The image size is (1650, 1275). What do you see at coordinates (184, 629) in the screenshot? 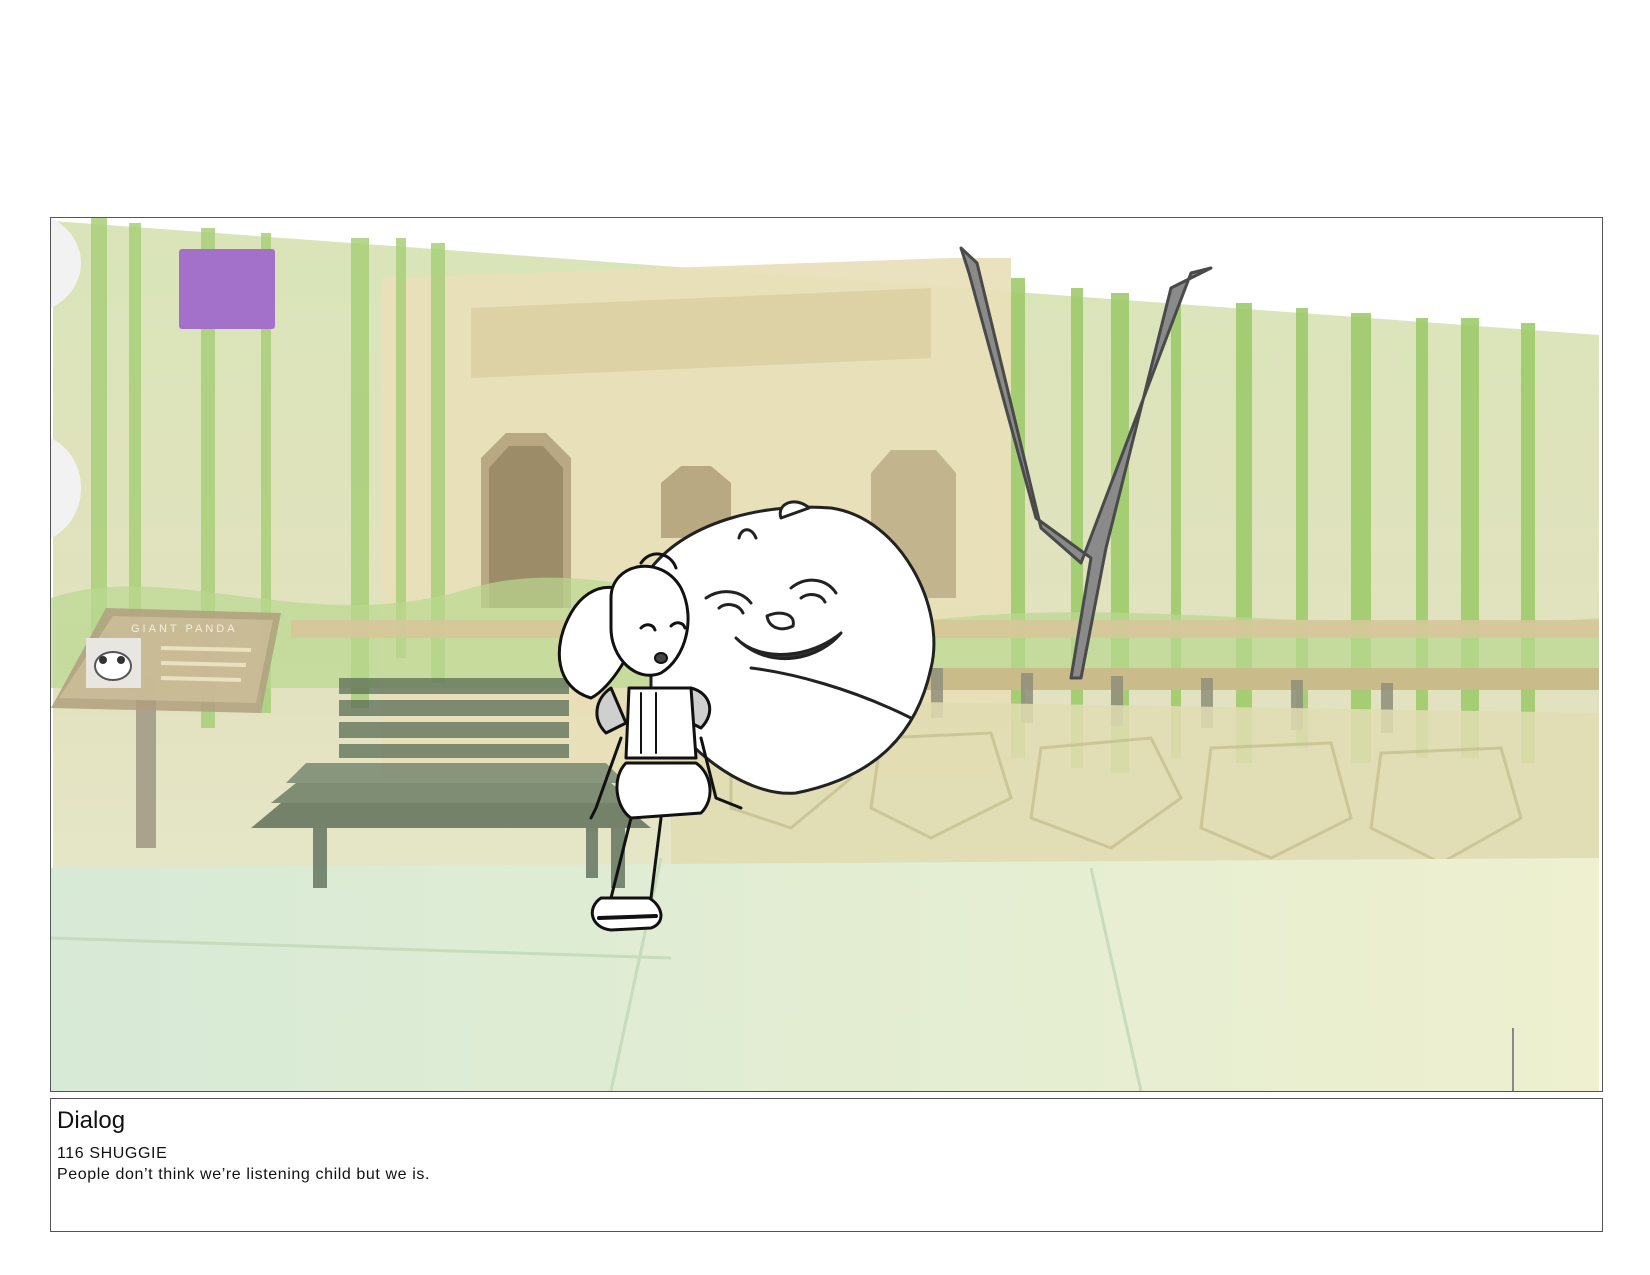
I see `sign-title: GIANT PANDA` at bounding box center [184, 629].